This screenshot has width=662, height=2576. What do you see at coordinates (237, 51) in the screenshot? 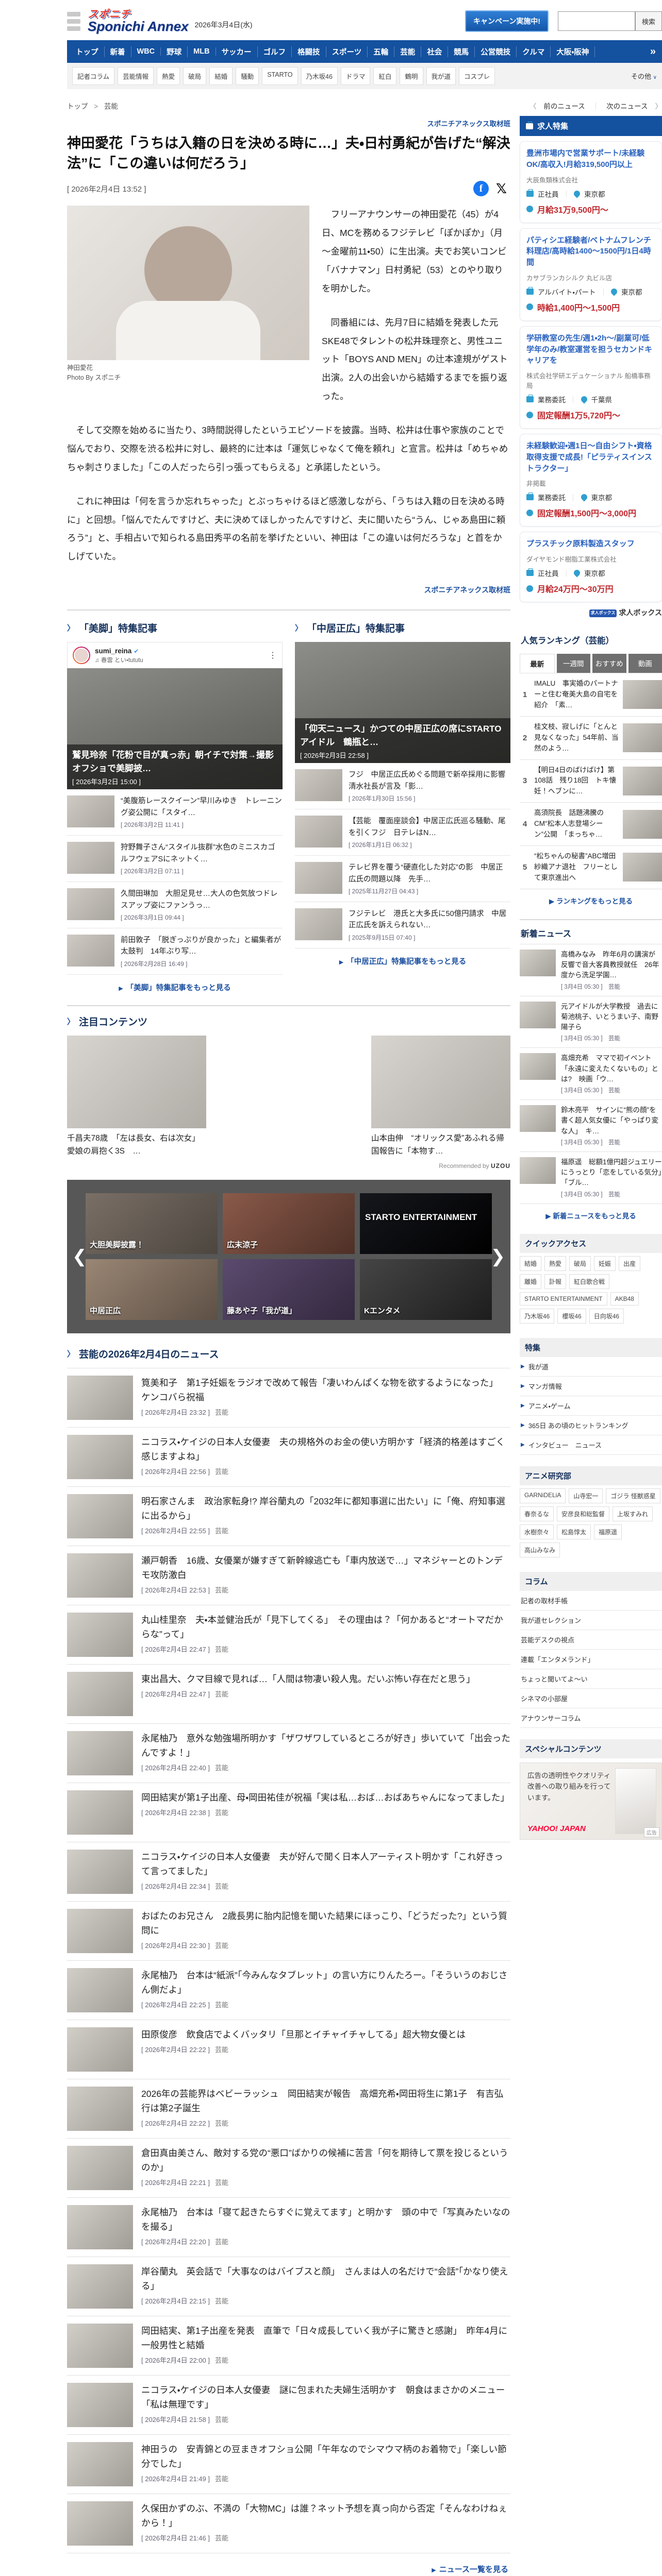
I see `nav-item: サッカー` at bounding box center [237, 51].